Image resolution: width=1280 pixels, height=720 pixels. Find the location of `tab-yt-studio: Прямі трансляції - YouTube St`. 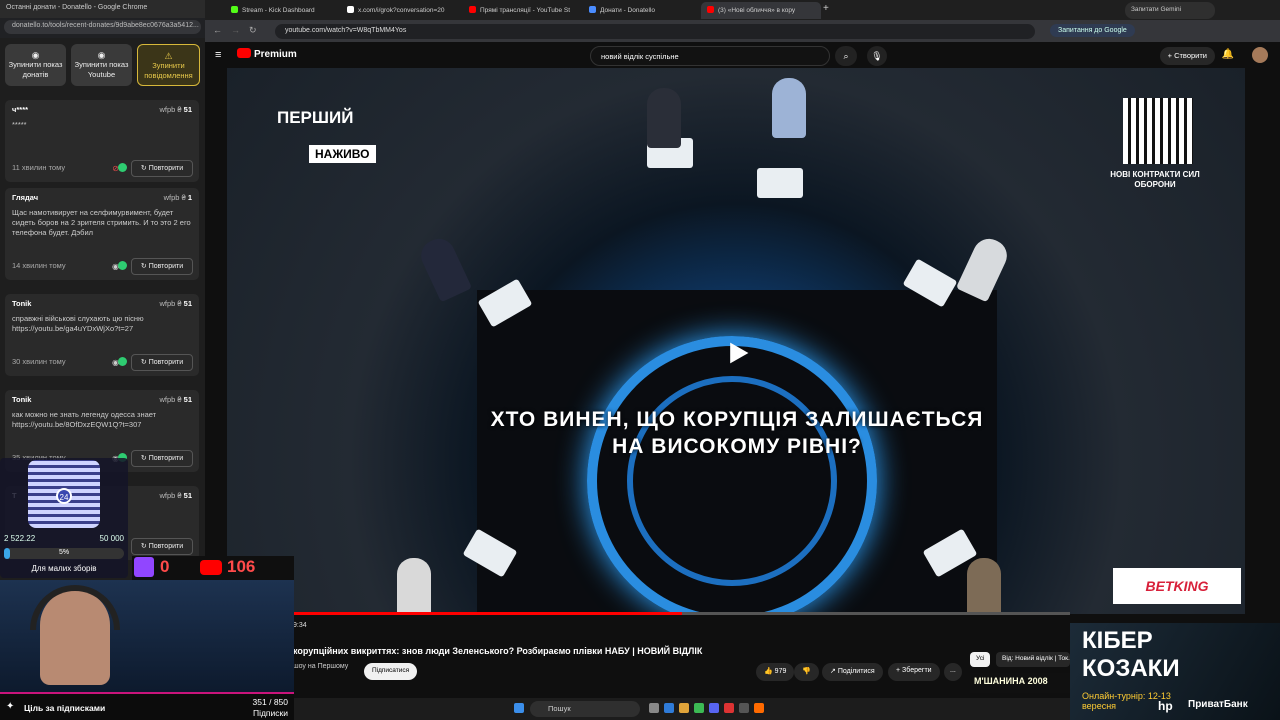

tab-yt-studio: Прямі трансляції - YouTube St is located at coordinates (523, 10).